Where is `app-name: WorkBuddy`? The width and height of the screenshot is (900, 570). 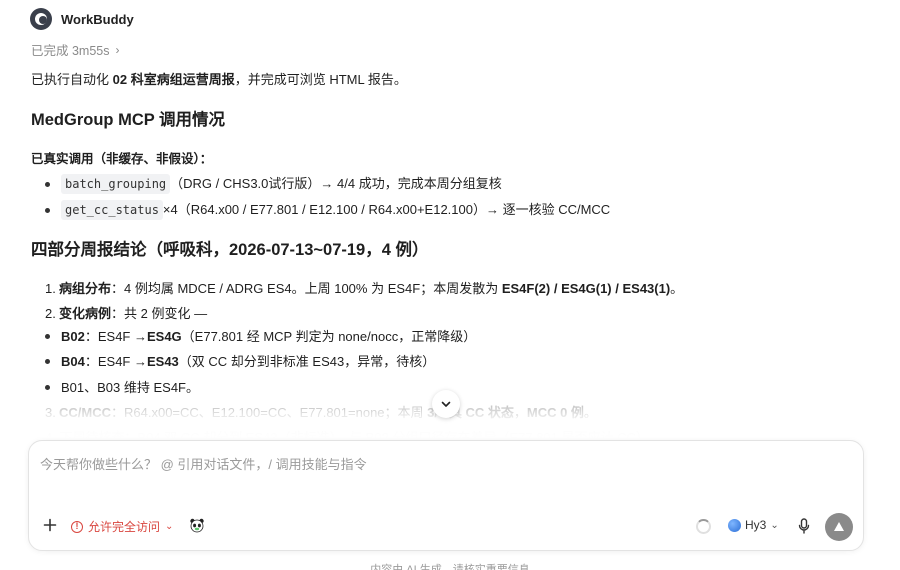
app-name: WorkBuddy is located at coordinates (97, 19).